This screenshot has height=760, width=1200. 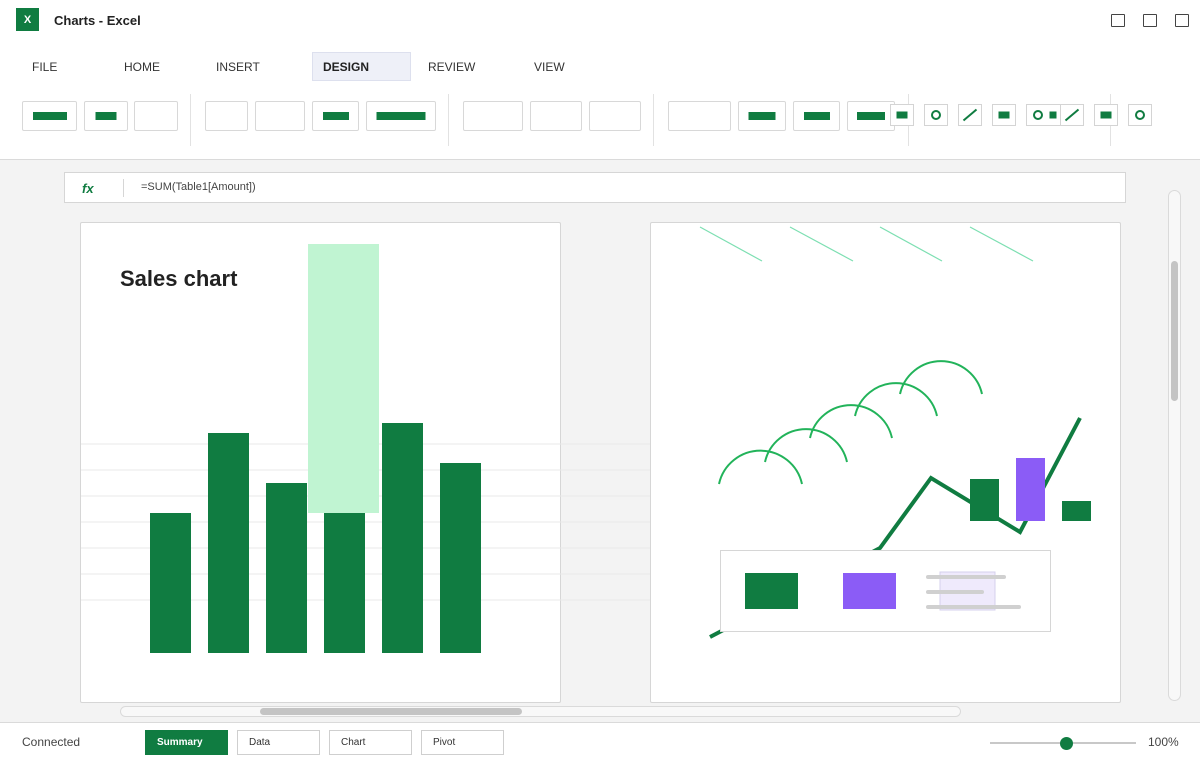 I want to click on vertical-scroll-thumb, so click(x=1174, y=331).